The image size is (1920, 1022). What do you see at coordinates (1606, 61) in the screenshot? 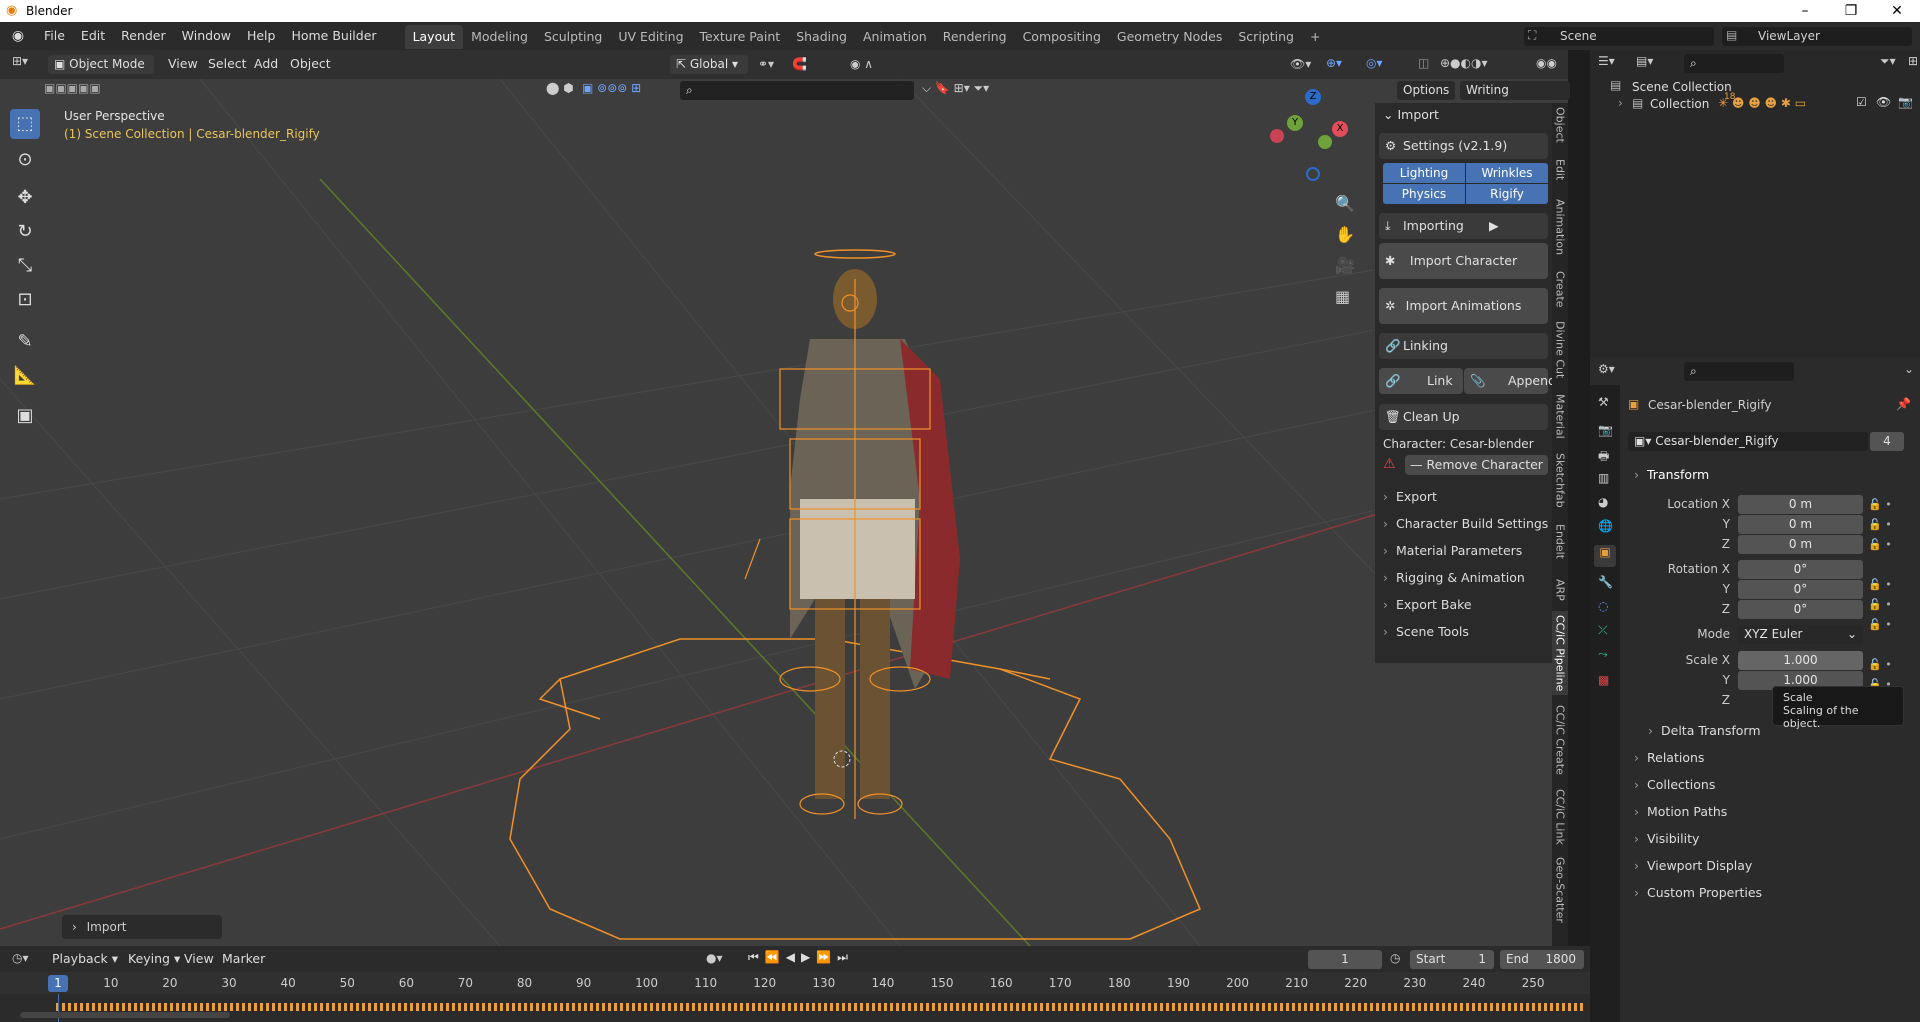
I see `outliner-editor-icon: ☰▾` at bounding box center [1606, 61].